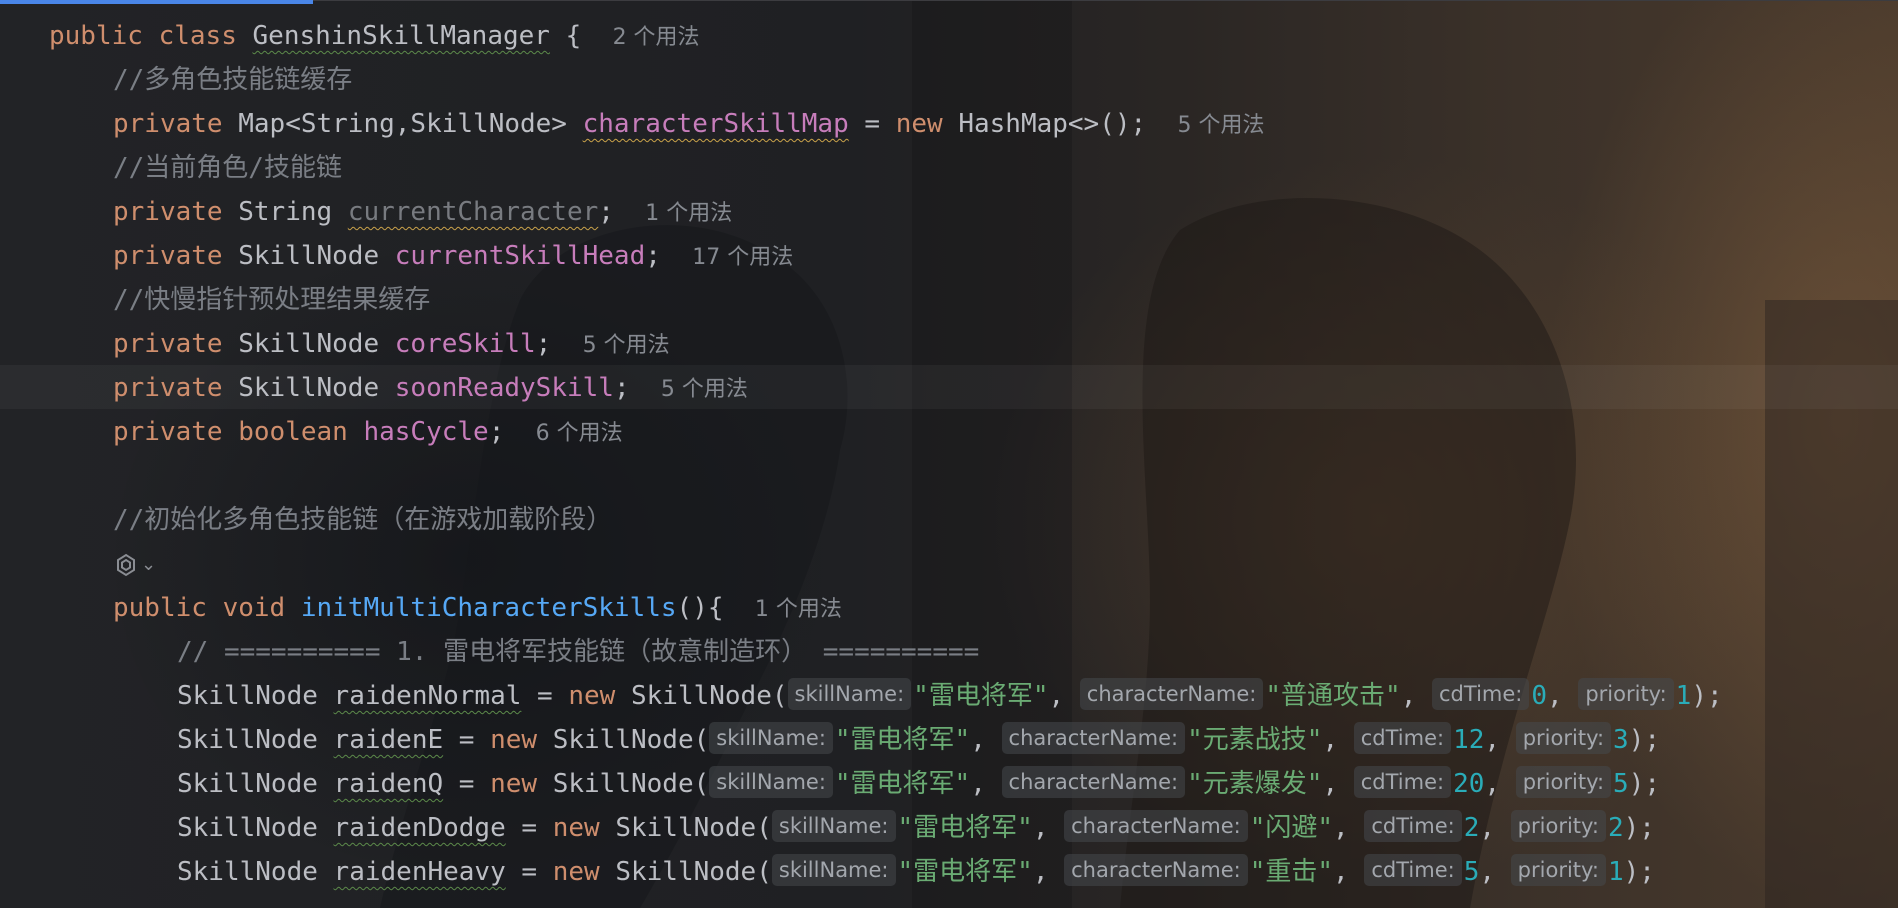 This screenshot has height=908, width=1898. What do you see at coordinates (861, 344) in the screenshot?
I see `code-line: private SkillNode coreSkill; 5 个用法` at bounding box center [861, 344].